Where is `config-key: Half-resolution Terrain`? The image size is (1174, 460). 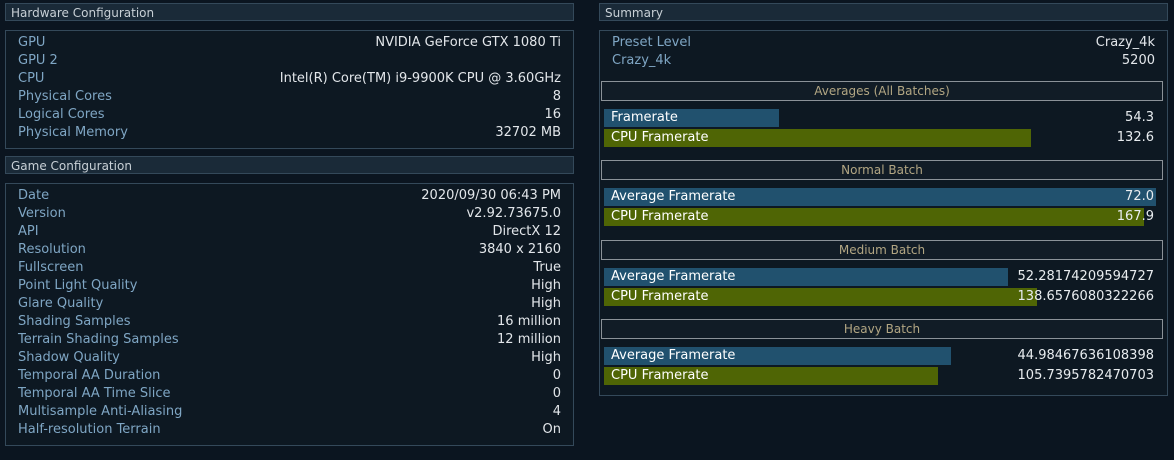 config-key: Half-resolution Terrain is located at coordinates (89, 429).